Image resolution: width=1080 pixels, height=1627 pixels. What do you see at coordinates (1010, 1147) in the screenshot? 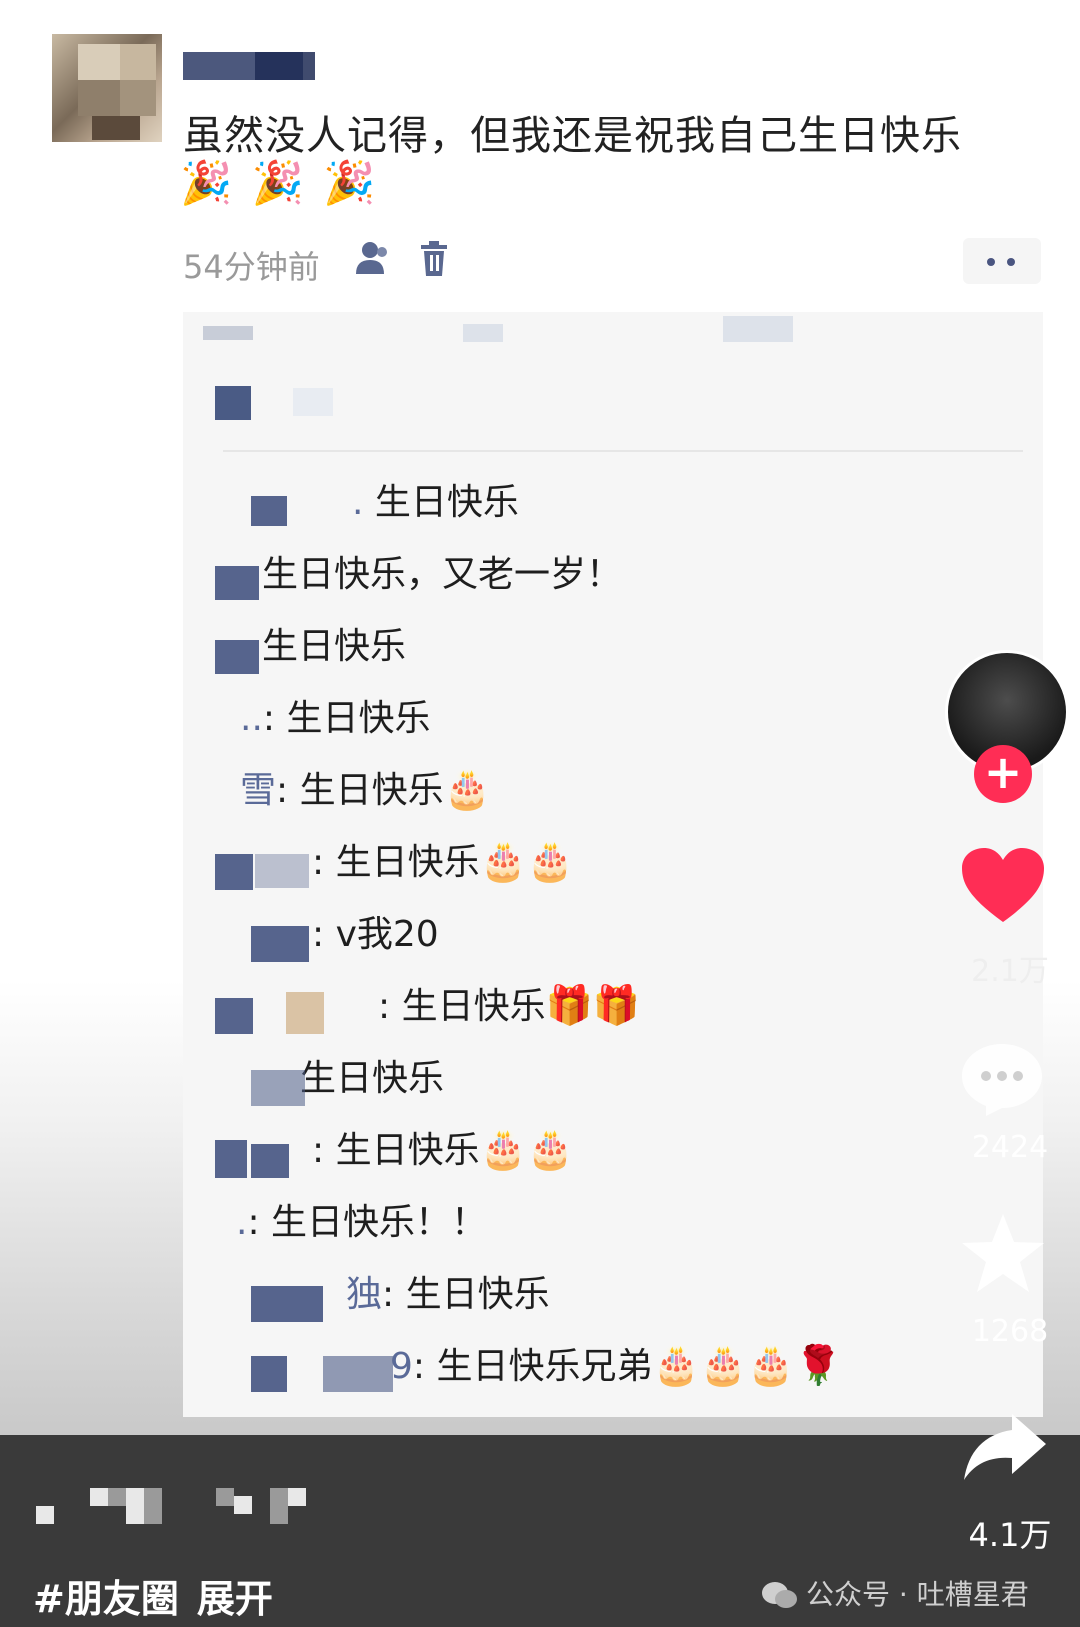
I see `comment-count: 2424` at bounding box center [1010, 1147].